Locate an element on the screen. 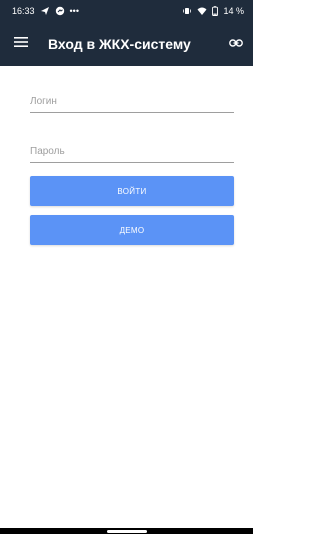  battery-icon is located at coordinates (215, 11).